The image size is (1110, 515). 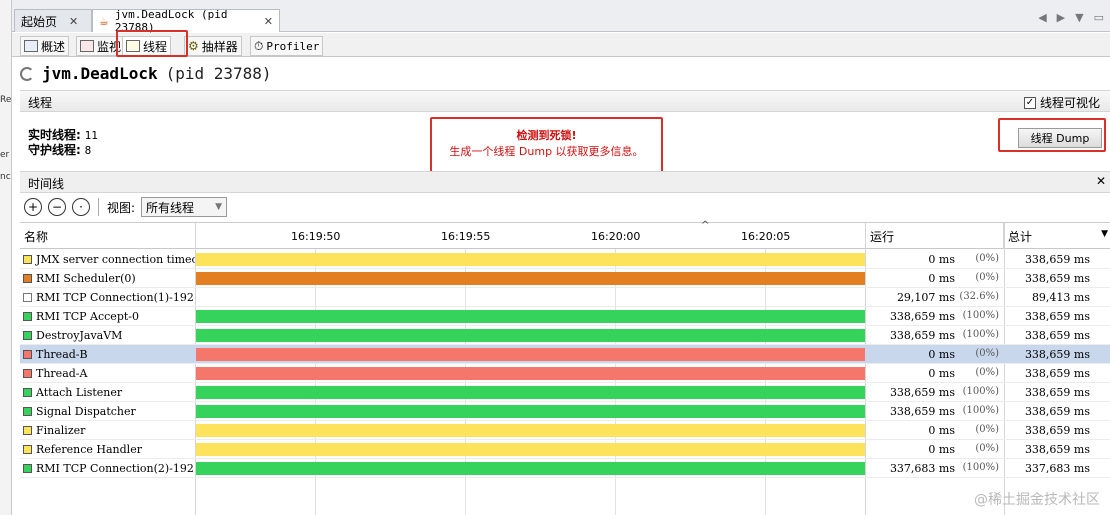 What do you see at coordinates (1099, 17) in the screenshot?
I see `maximize-icon: ▭` at bounding box center [1099, 17].